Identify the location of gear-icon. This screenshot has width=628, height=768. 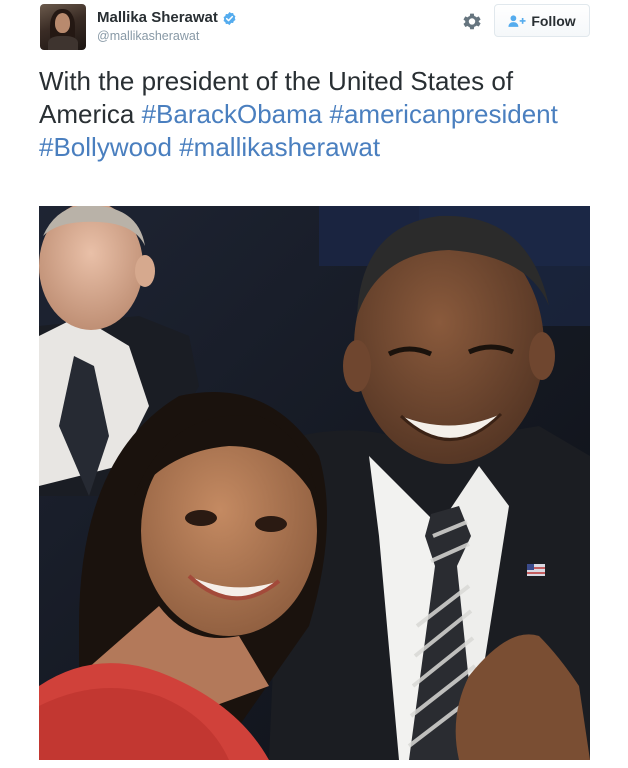
(472, 21).